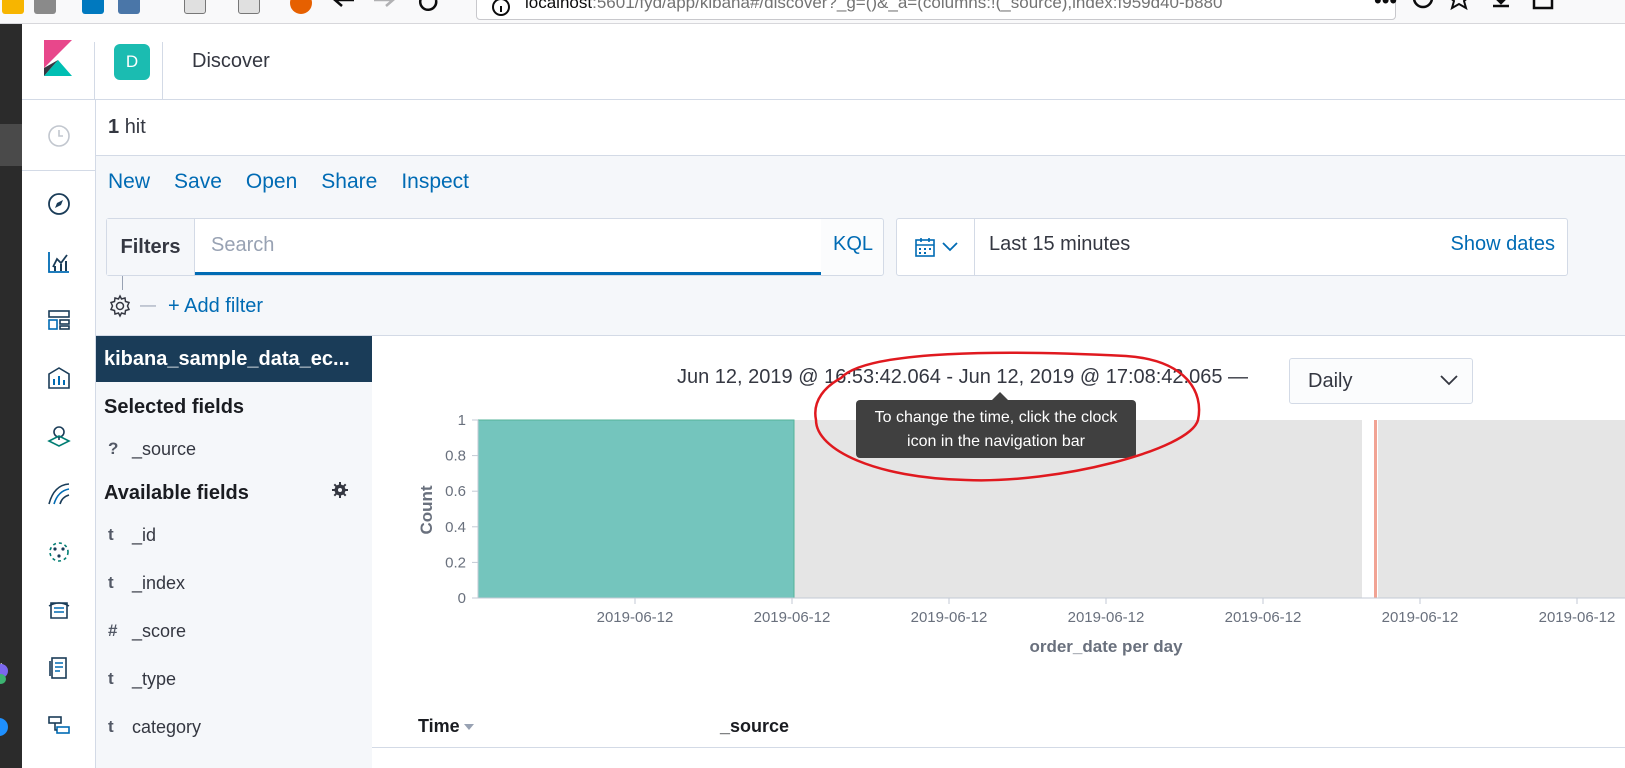 The image size is (1625, 768). I want to click on nav-divider, so click(59, 170).